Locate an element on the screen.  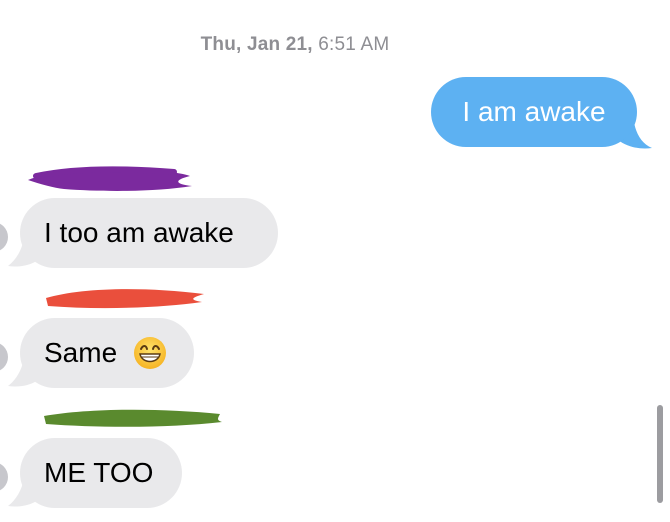
received-message-text: Same is located at coordinates (81, 352).